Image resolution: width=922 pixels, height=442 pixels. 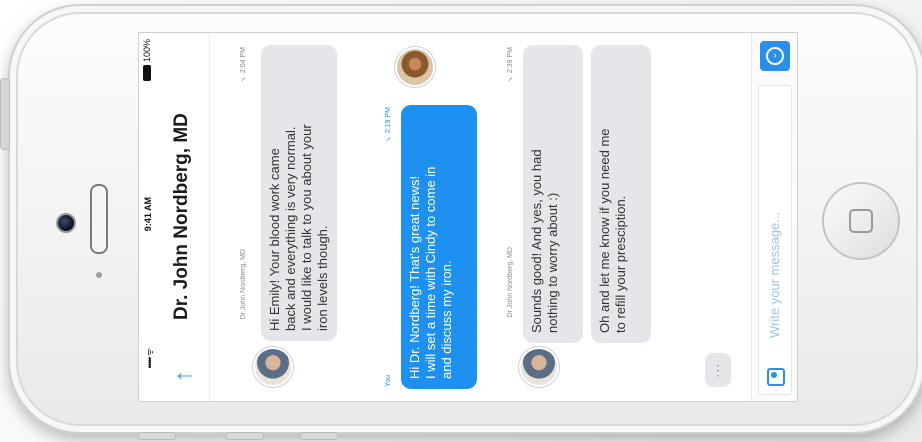 I want to click on page-title: Dr. John Nordberg, MD, so click(x=181, y=217).